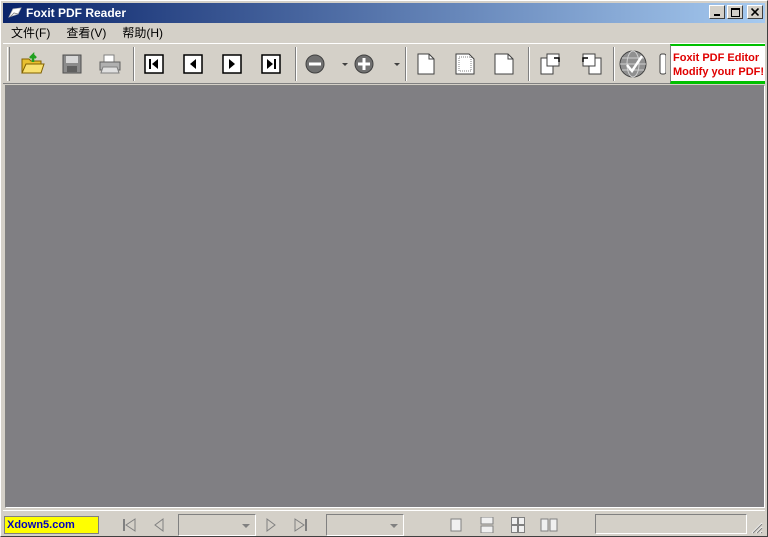 The image size is (768, 537). I want to click on print-icon, so click(110, 64).